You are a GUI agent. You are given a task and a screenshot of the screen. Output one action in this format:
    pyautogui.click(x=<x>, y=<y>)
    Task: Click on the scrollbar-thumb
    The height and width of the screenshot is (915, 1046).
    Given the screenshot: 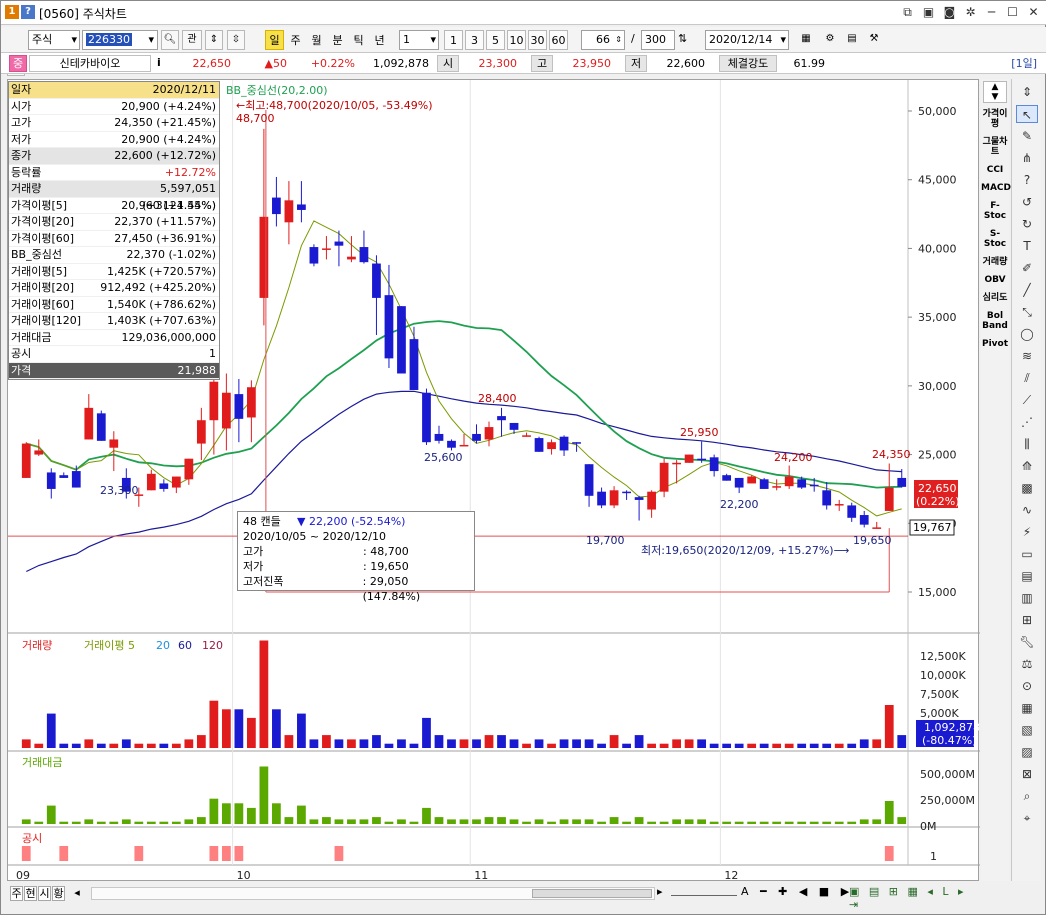 What is the action you would take?
    pyautogui.click(x=592, y=893)
    